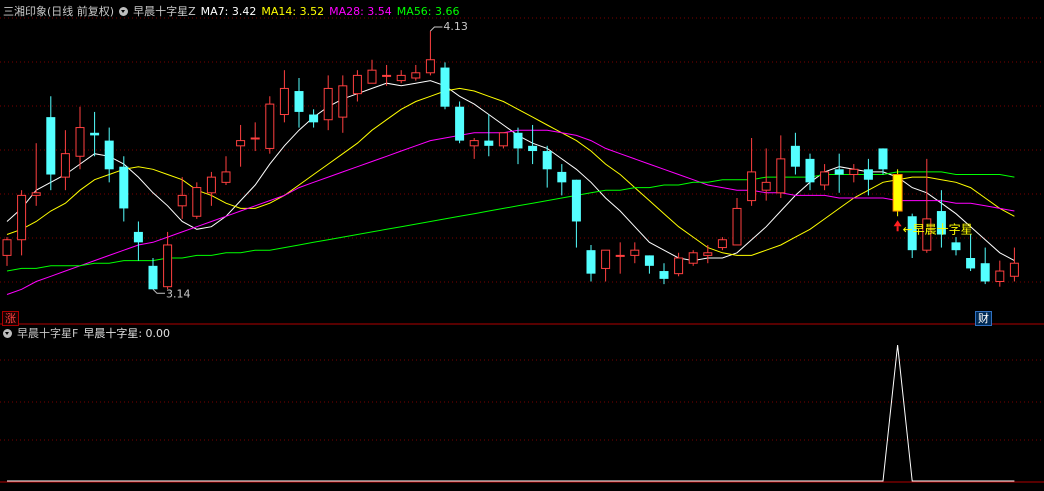 Image resolution: width=1044 pixels, height=491 pixels. What do you see at coordinates (124, 11) in the screenshot?
I see `indicator-dropdown-icon` at bounding box center [124, 11].